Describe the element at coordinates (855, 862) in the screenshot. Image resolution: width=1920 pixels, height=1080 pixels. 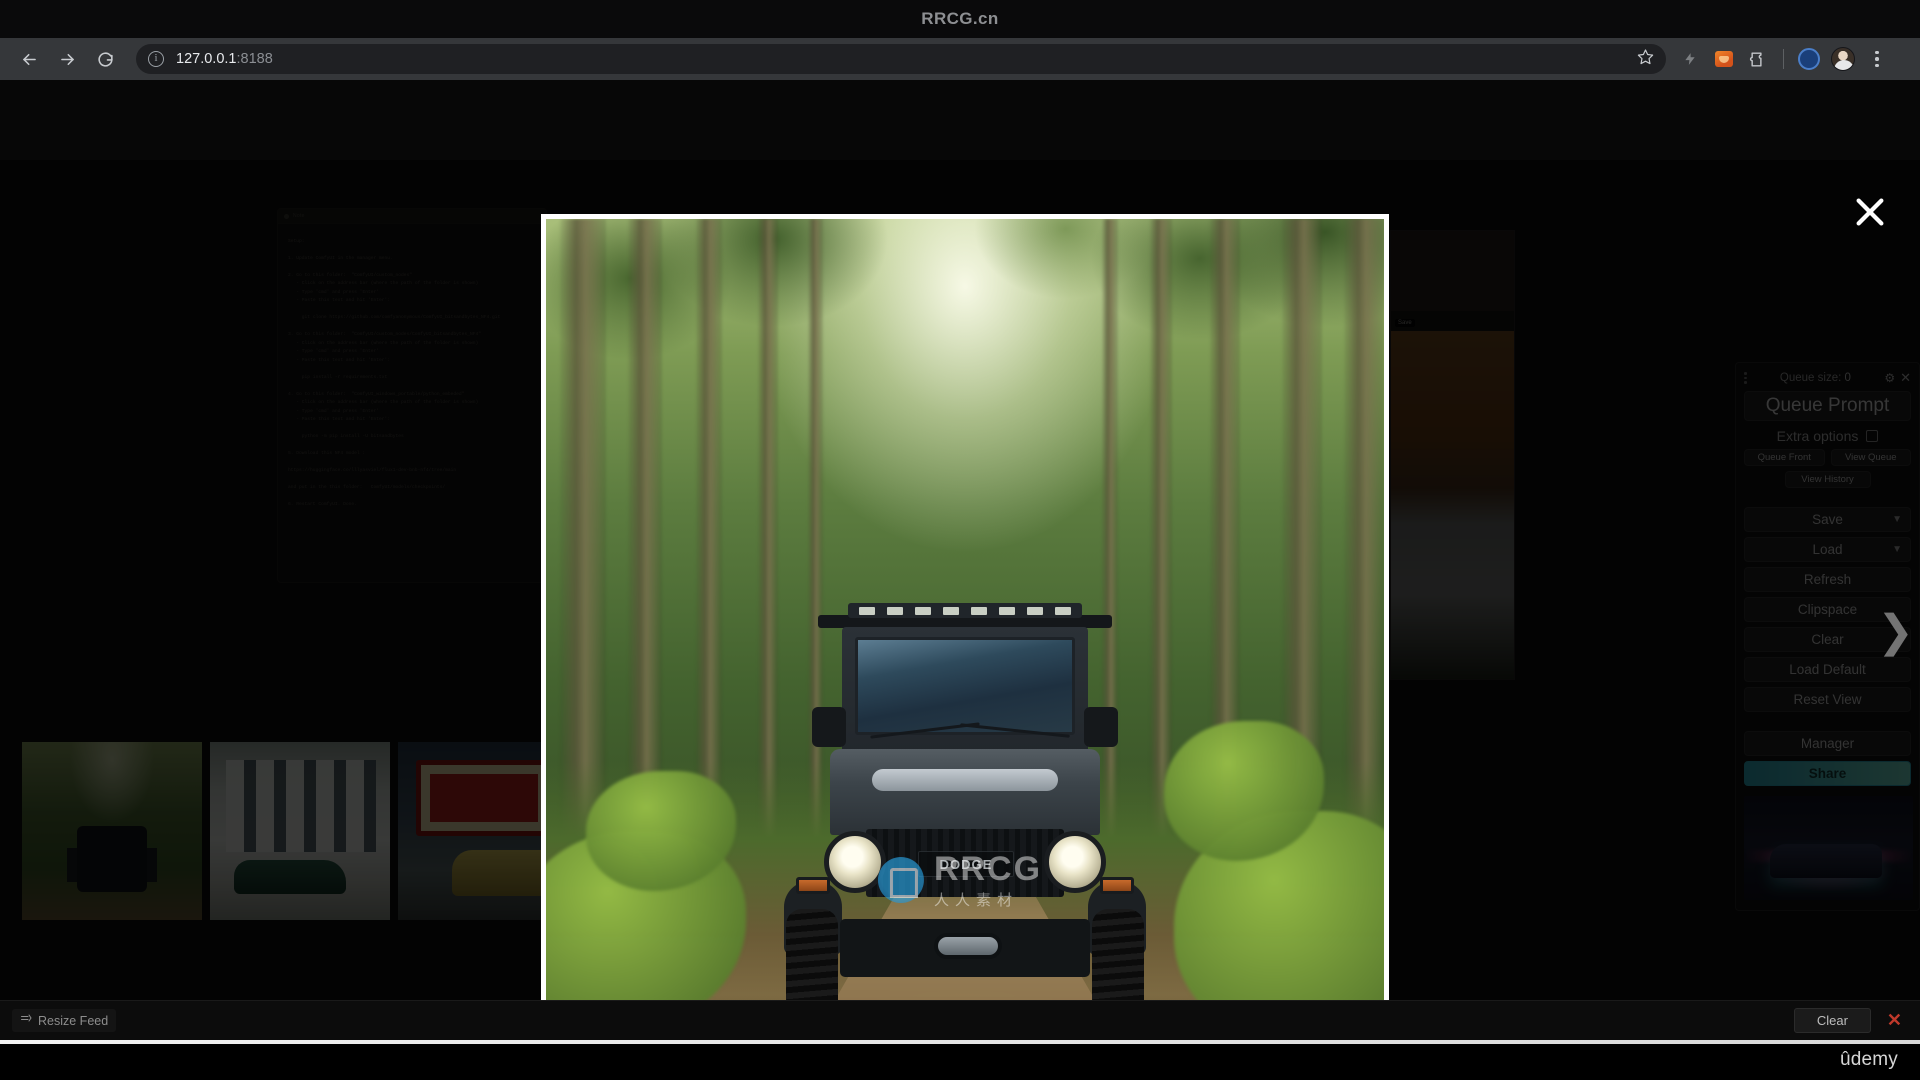
I see `jeep-headlight-left` at that location.